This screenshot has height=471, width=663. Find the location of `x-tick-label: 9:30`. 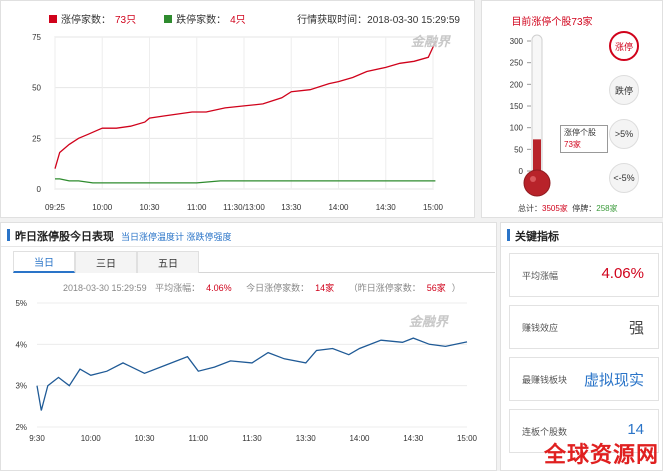

x-tick-label: 9:30 is located at coordinates (37, 438).